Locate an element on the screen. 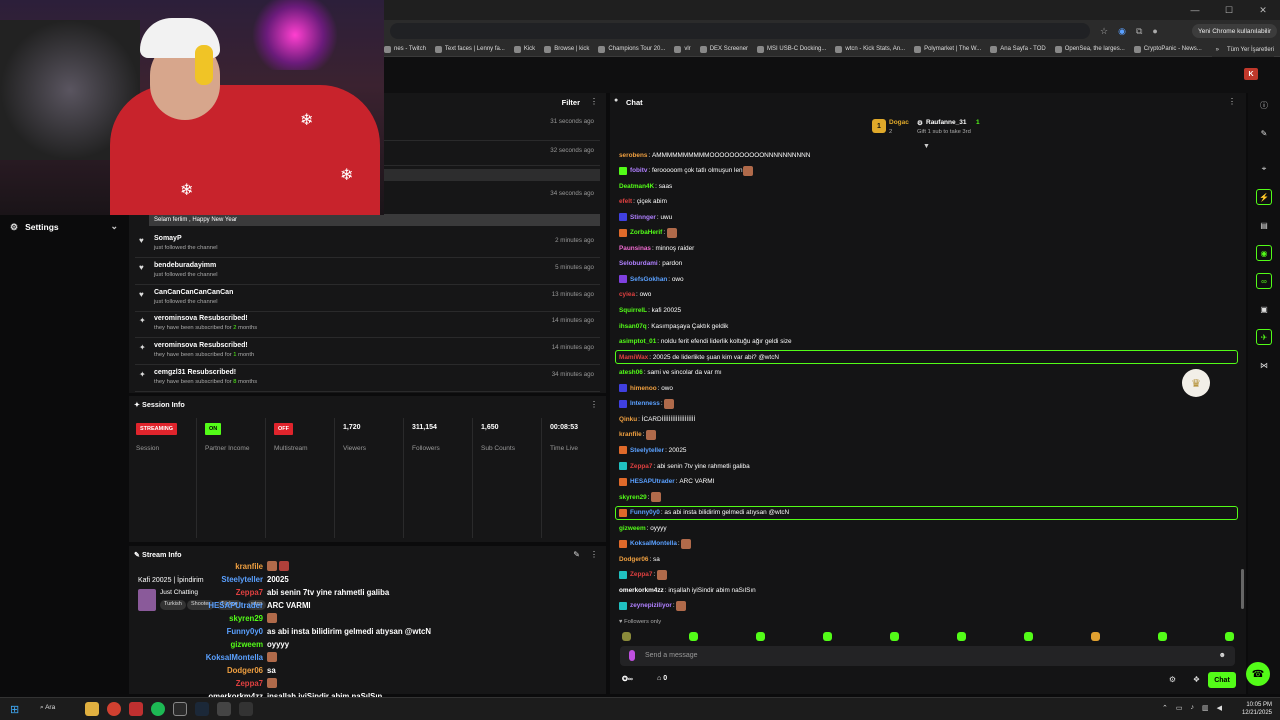  chat-input: Send a message ☻ is located at coordinates (927, 656).